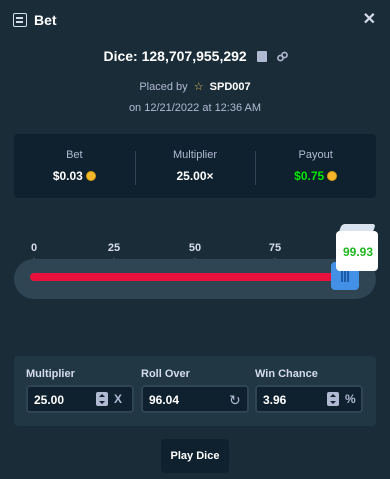 The height and width of the screenshot is (479, 390). I want to click on multiplier-suffix: X, so click(118, 399).